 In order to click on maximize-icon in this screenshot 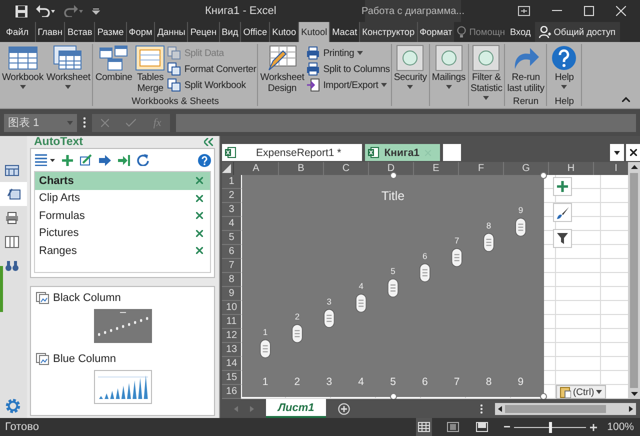, I will do `click(589, 11)`.